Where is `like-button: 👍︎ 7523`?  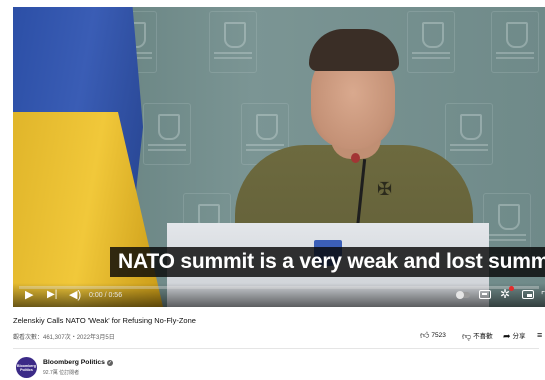
like-button: 👍︎ 7523 is located at coordinates (433, 335).